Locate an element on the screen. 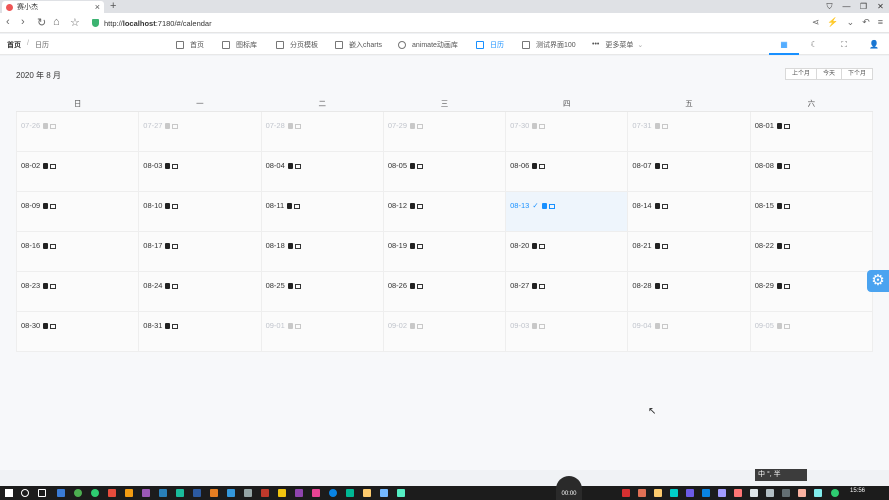  breadcrumb-home: 首页 is located at coordinates (14, 45).